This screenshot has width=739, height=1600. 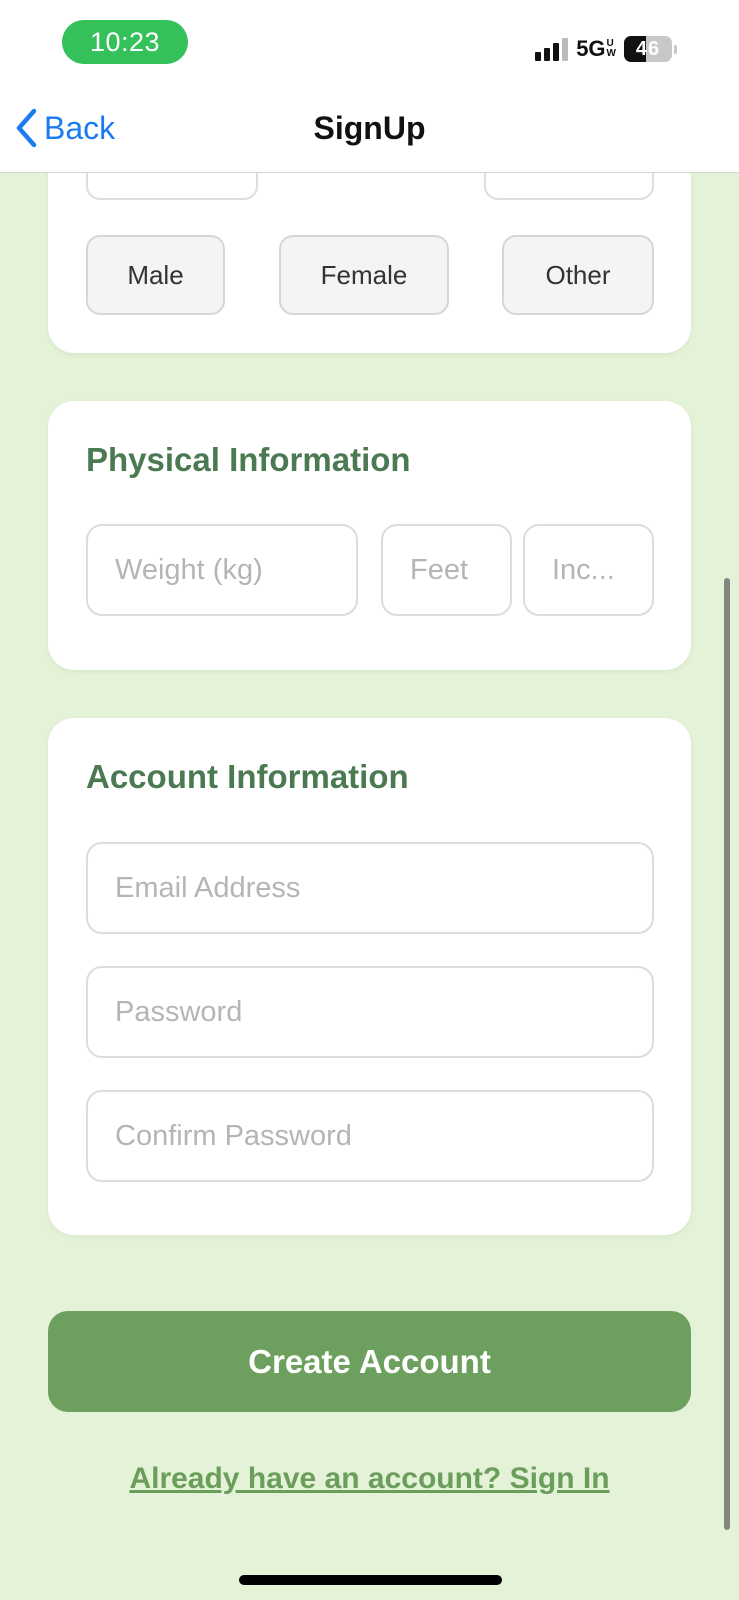 What do you see at coordinates (370, 1580) in the screenshot?
I see `home-indicator` at bounding box center [370, 1580].